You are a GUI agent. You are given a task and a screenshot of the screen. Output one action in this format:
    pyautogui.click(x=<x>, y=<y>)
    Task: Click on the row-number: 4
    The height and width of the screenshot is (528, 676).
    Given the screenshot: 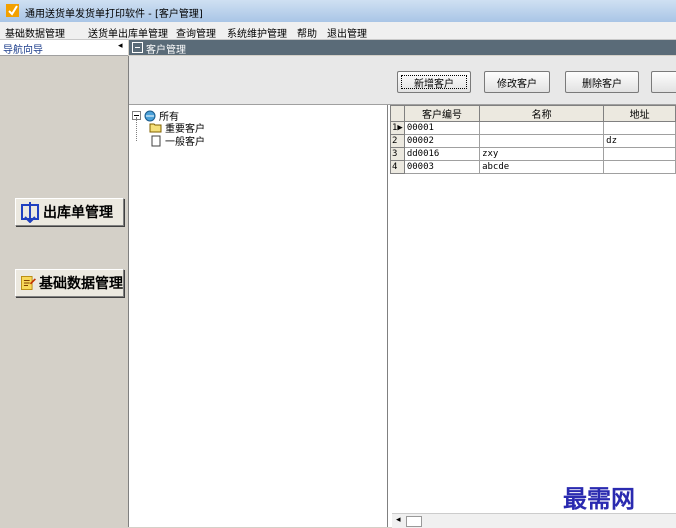 What is the action you would take?
    pyautogui.click(x=397, y=167)
    